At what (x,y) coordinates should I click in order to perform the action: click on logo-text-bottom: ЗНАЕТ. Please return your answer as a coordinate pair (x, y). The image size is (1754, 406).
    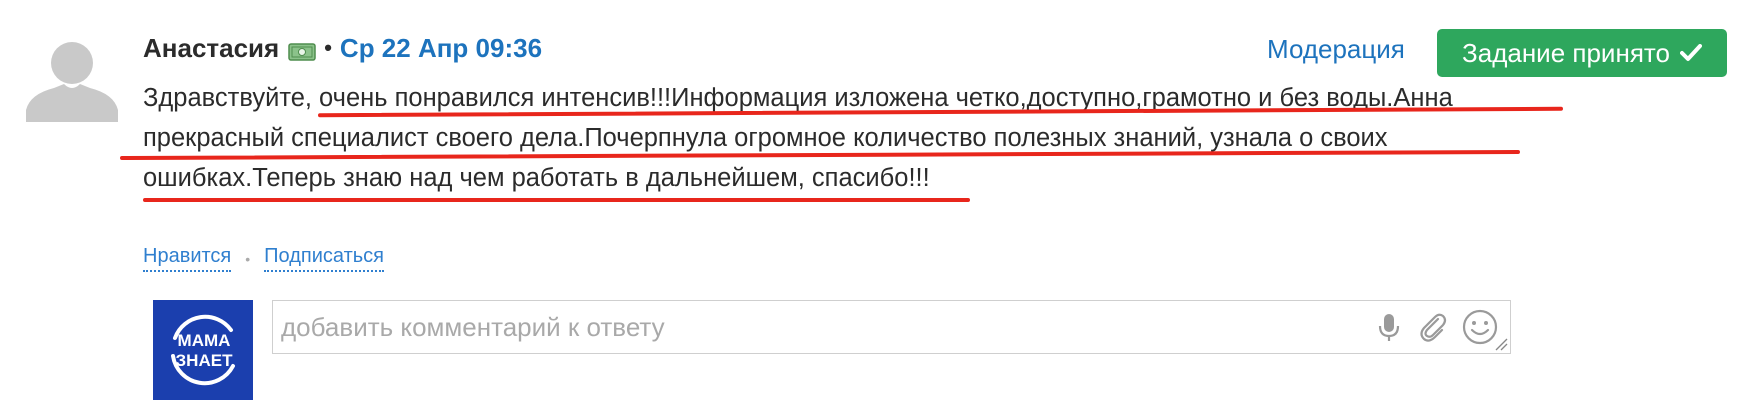
    Looking at the image, I should click on (205, 360).